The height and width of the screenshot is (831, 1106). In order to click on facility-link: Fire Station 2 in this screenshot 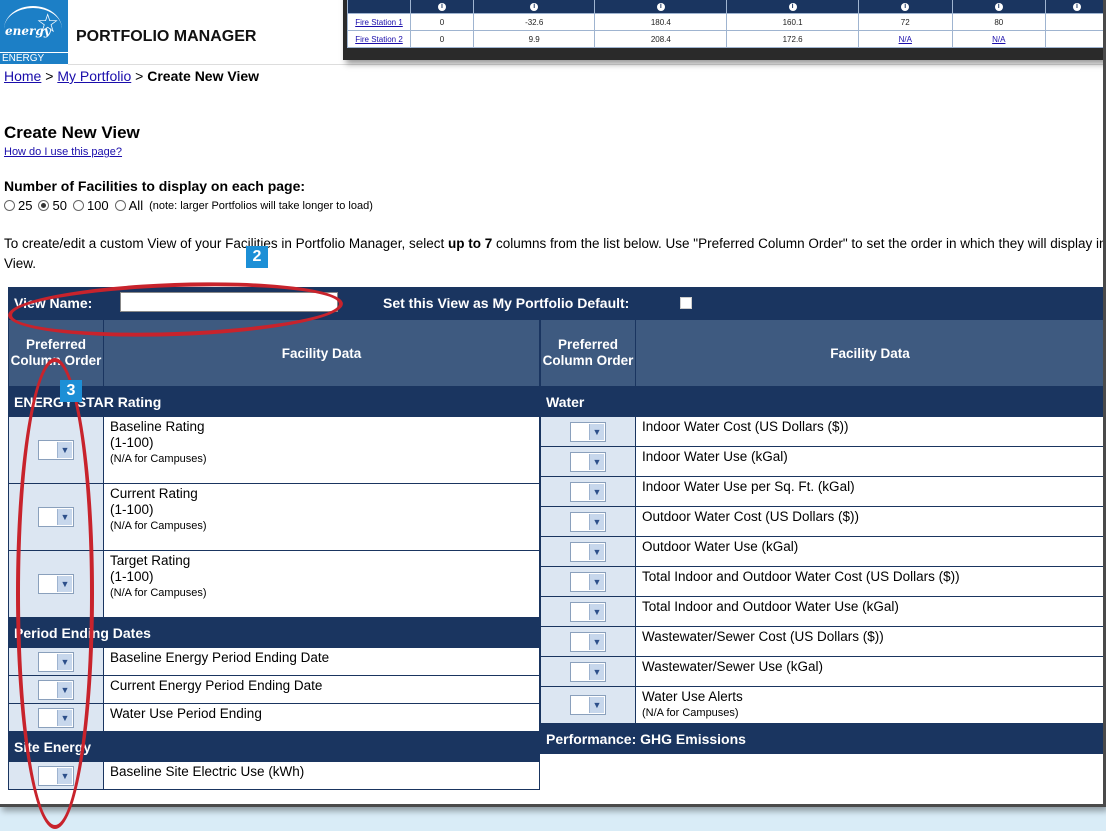, I will do `click(379, 39)`.